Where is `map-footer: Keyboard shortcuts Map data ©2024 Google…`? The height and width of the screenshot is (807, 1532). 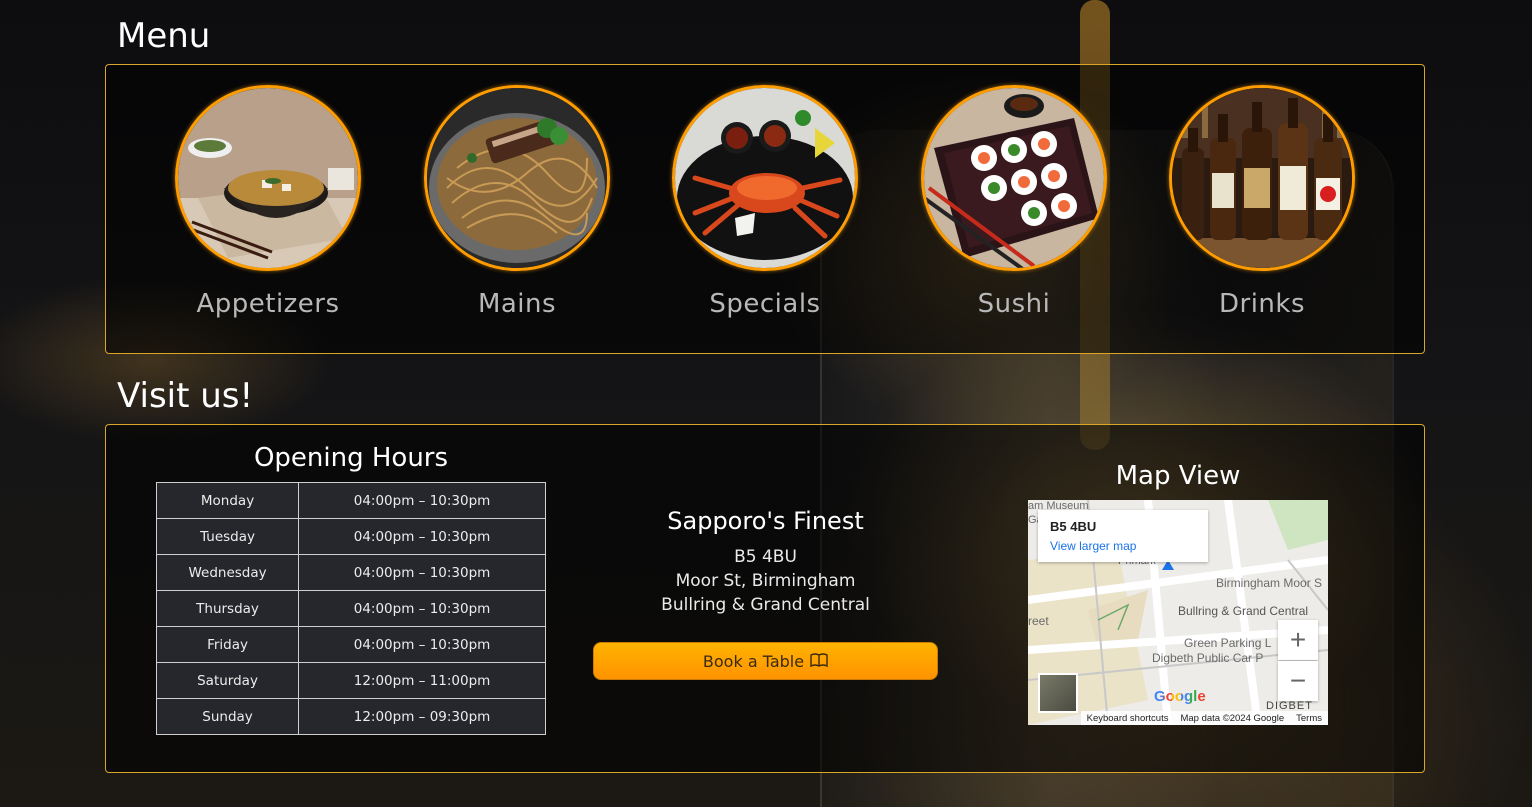
map-footer: Keyboard shortcuts Map data ©2024 Google… is located at coordinates (1204, 718).